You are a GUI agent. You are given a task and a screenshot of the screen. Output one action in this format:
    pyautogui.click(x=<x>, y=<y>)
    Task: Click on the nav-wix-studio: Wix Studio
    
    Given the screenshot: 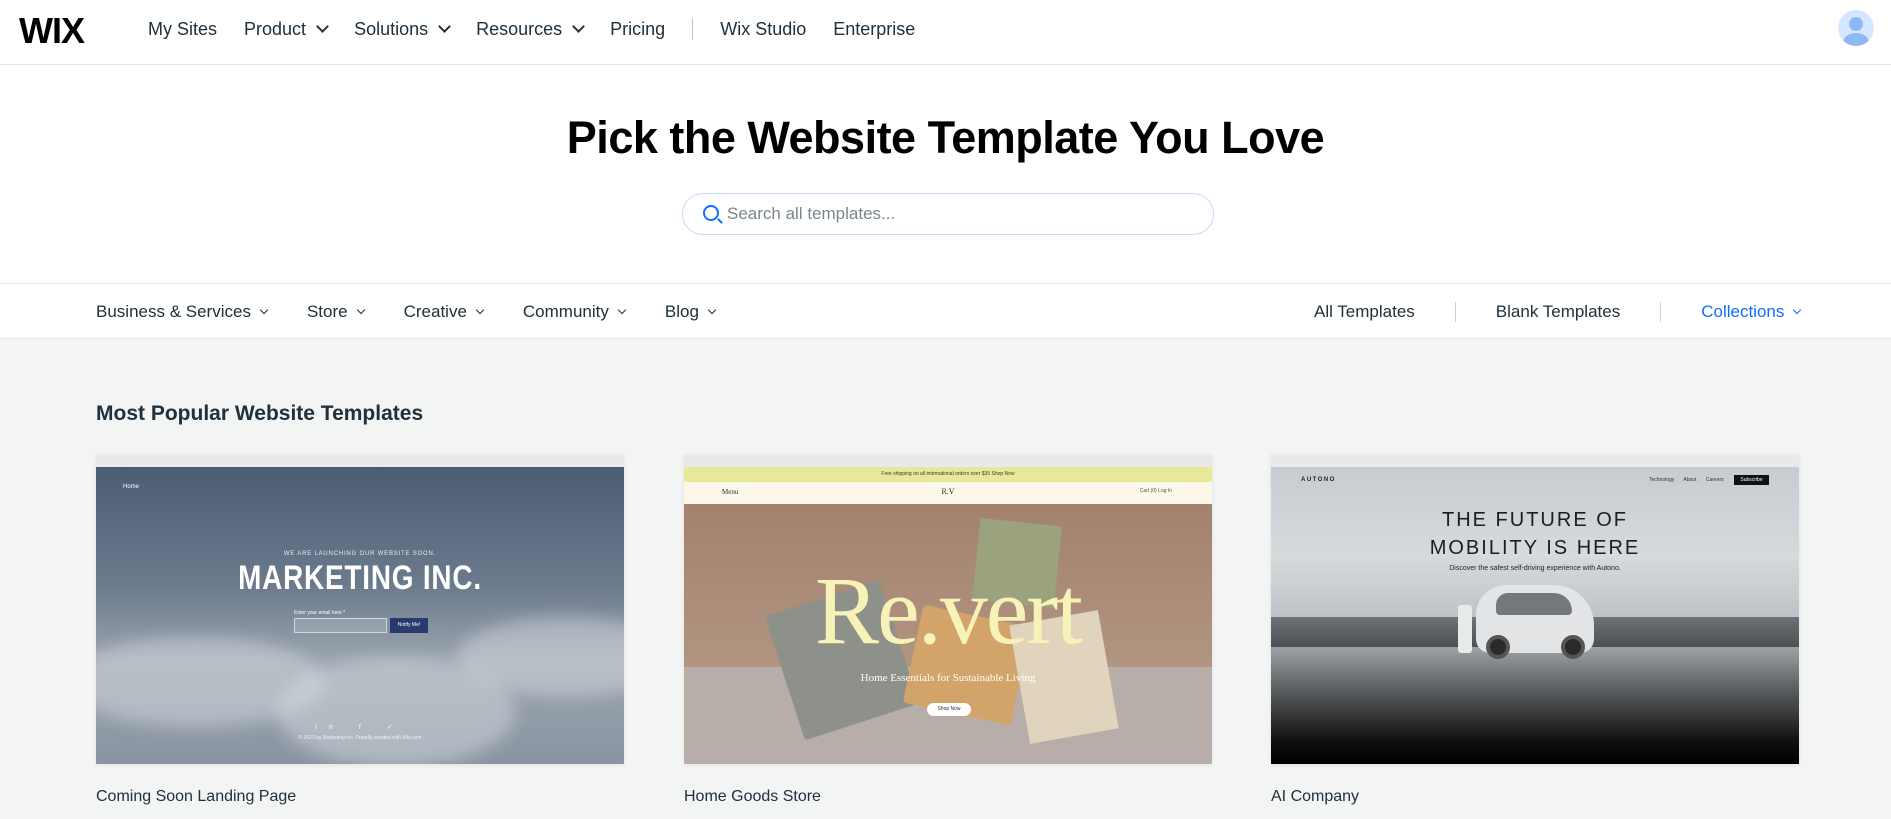 What is the action you would take?
    pyautogui.click(x=763, y=29)
    